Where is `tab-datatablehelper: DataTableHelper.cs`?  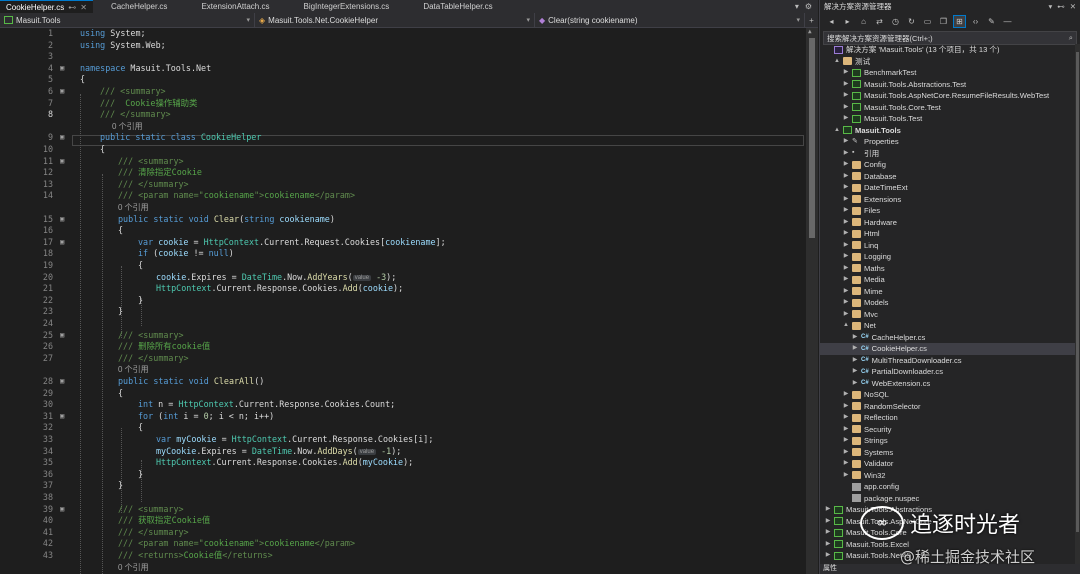
tab-datatablehelper: DataTableHelper.cs is located at coordinates (446, 6).